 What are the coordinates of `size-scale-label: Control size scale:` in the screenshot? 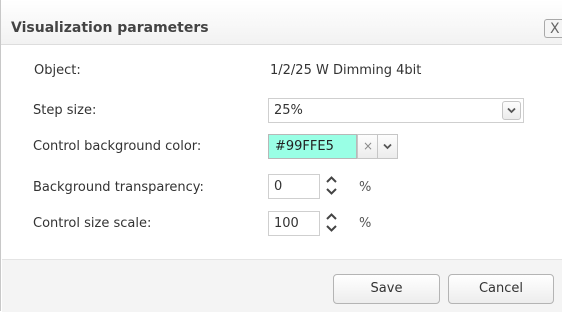 It's located at (92, 223).